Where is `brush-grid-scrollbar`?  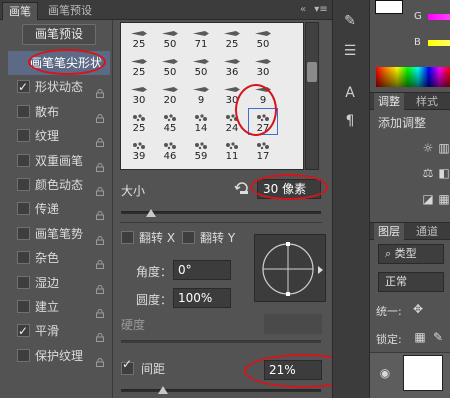
brush-grid-scrollbar is located at coordinates (312, 96).